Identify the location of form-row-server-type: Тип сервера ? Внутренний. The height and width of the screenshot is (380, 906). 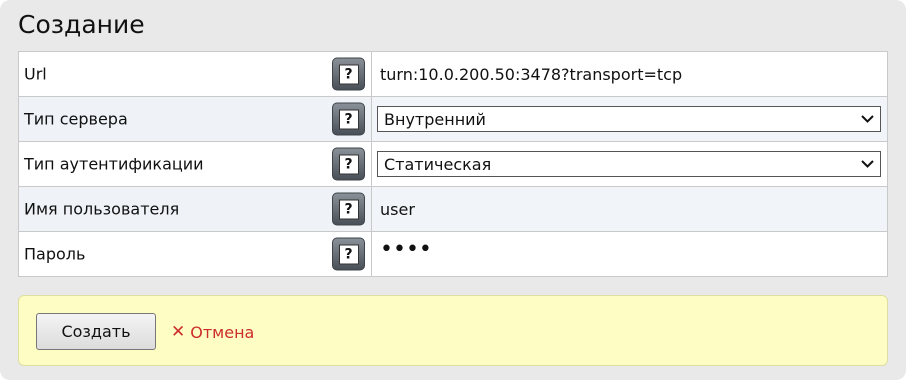
(453, 119).